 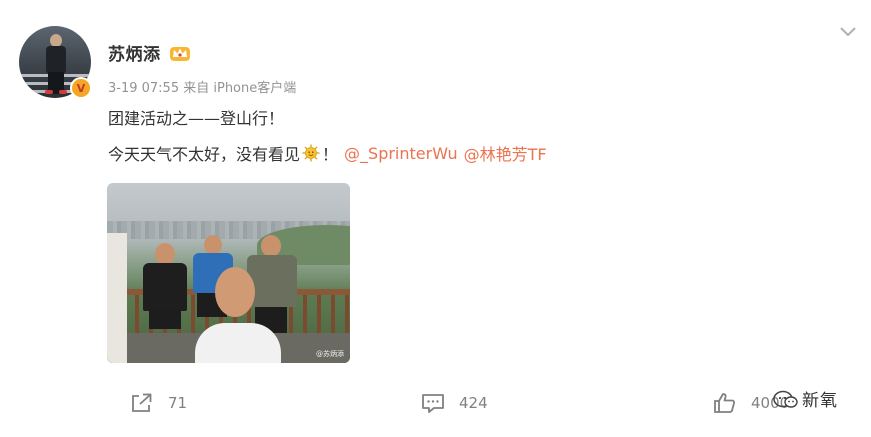 What do you see at coordinates (178, 403) in the screenshot?
I see `share-count: 71` at bounding box center [178, 403].